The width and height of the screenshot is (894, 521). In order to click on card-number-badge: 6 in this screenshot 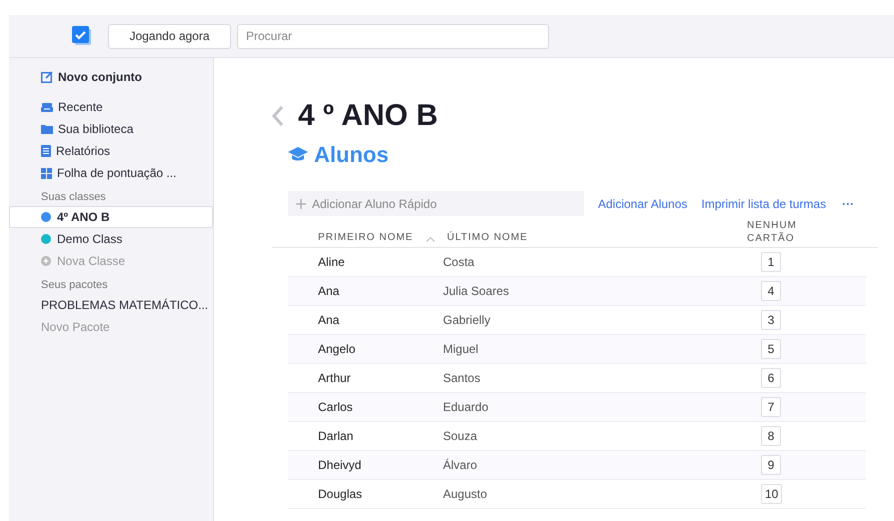, I will do `click(771, 378)`.